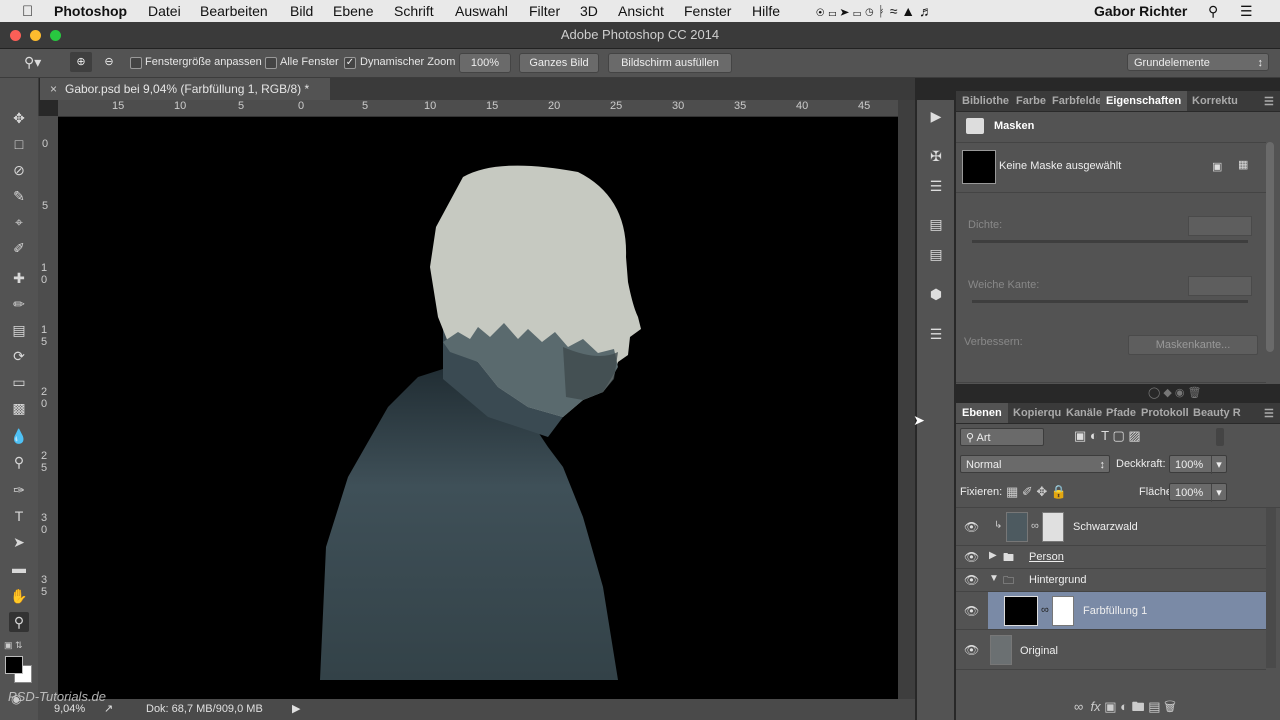 The height and width of the screenshot is (720, 1280). I want to click on vertical-scrollbar, so click(906, 400).